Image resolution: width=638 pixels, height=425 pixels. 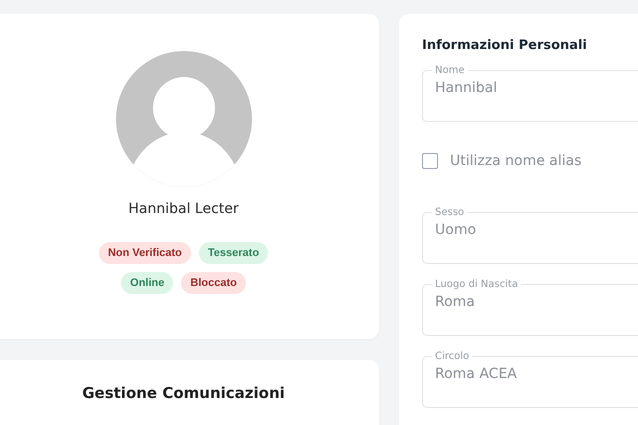 What do you see at coordinates (147, 283) in the screenshot?
I see `status-badge: Online` at bounding box center [147, 283].